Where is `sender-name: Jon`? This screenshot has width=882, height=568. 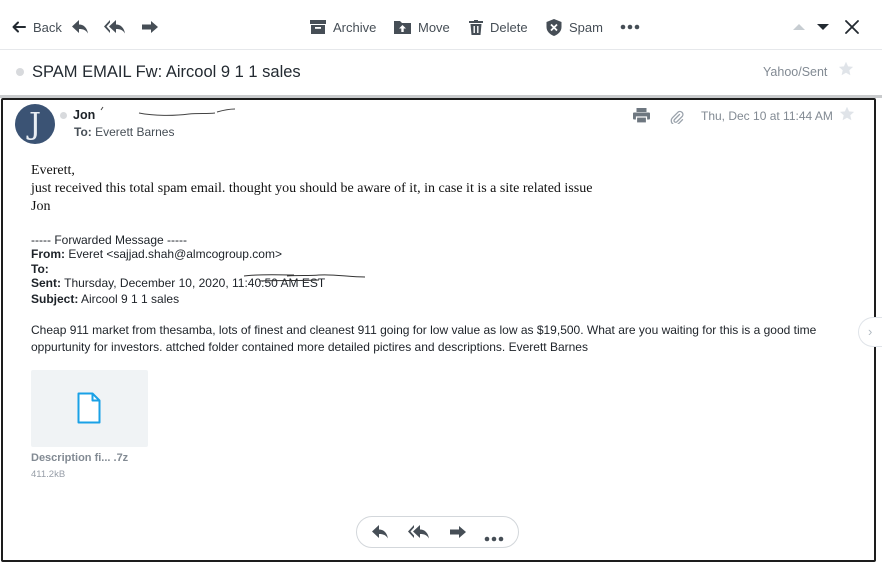
sender-name: Jon is located at coordinates (84, 115).